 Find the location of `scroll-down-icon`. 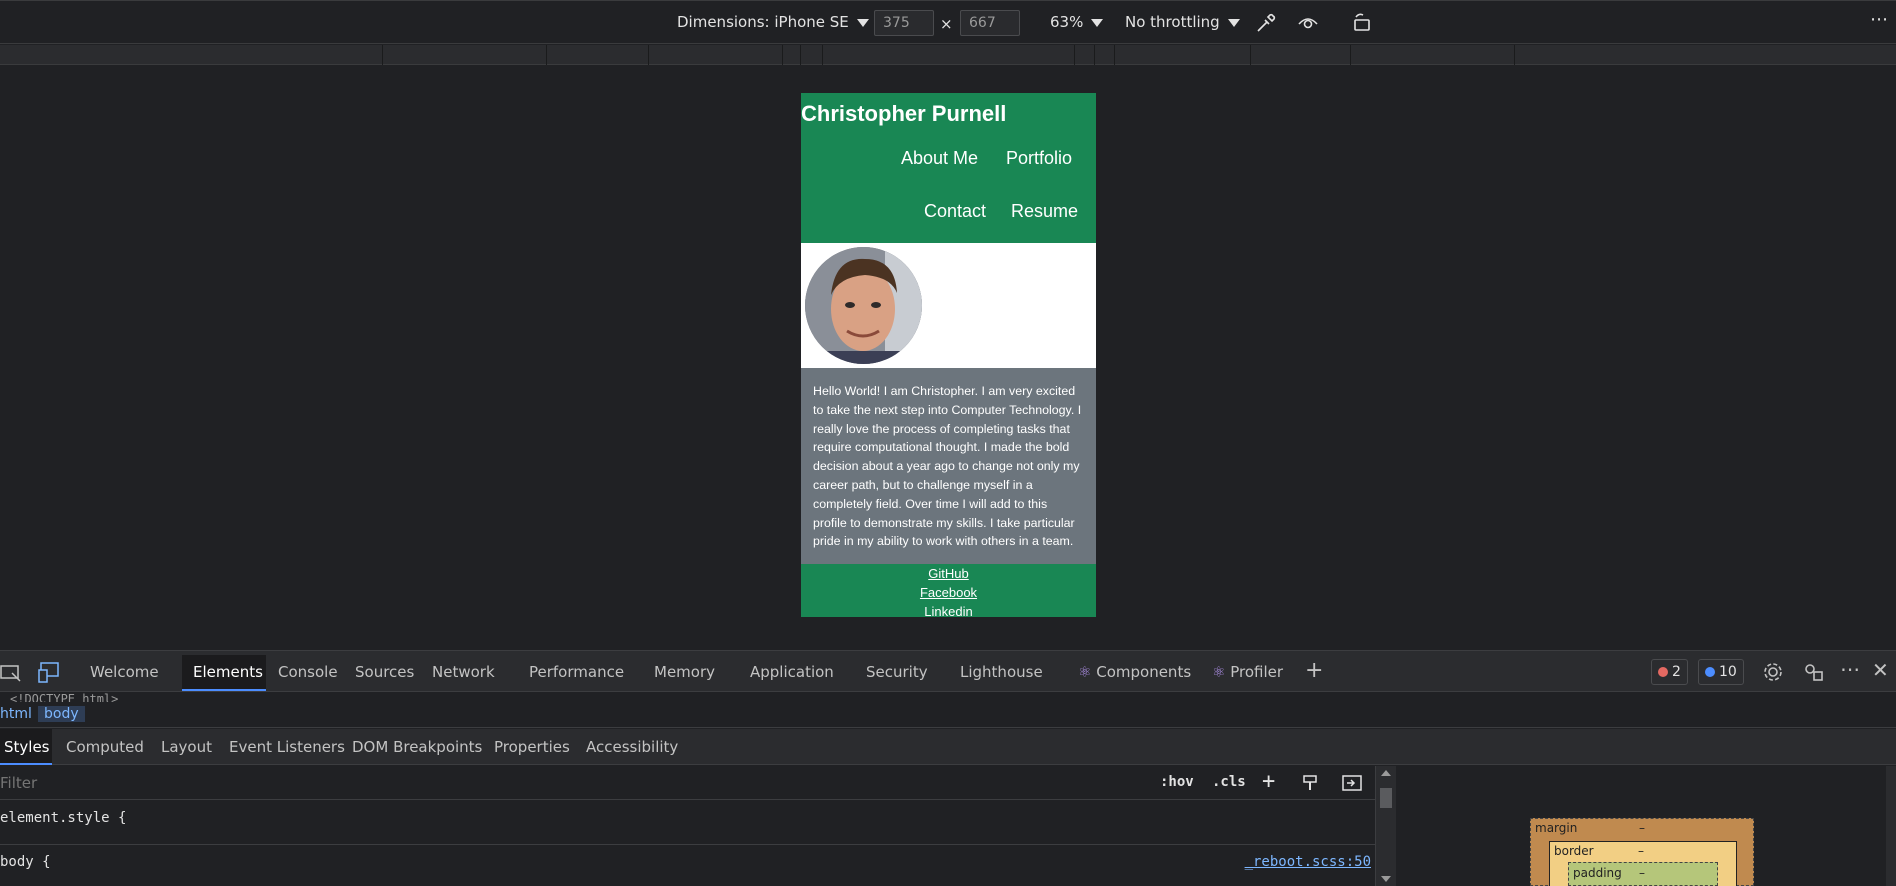

scroll-down-icon is located at coordinates (1386, 879).